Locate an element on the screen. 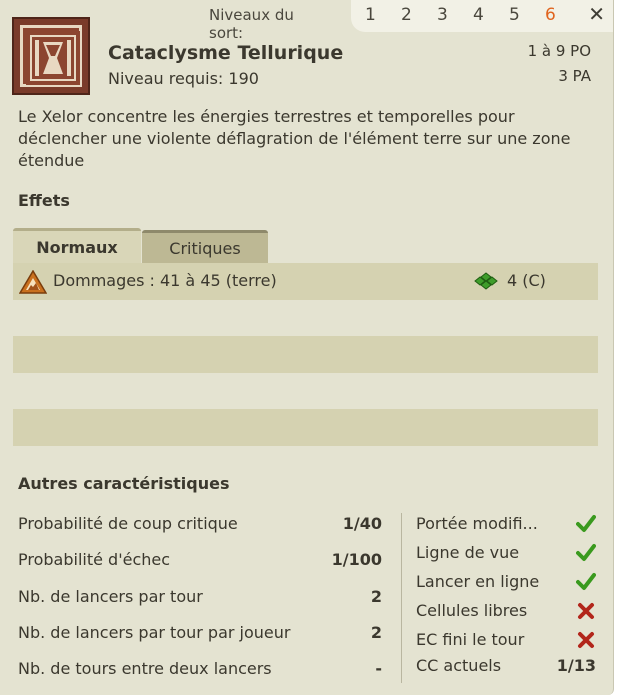 The width and height of the screenshot is (618, 695). flag-label: Cellules libres is located at coordinates (472, 610).